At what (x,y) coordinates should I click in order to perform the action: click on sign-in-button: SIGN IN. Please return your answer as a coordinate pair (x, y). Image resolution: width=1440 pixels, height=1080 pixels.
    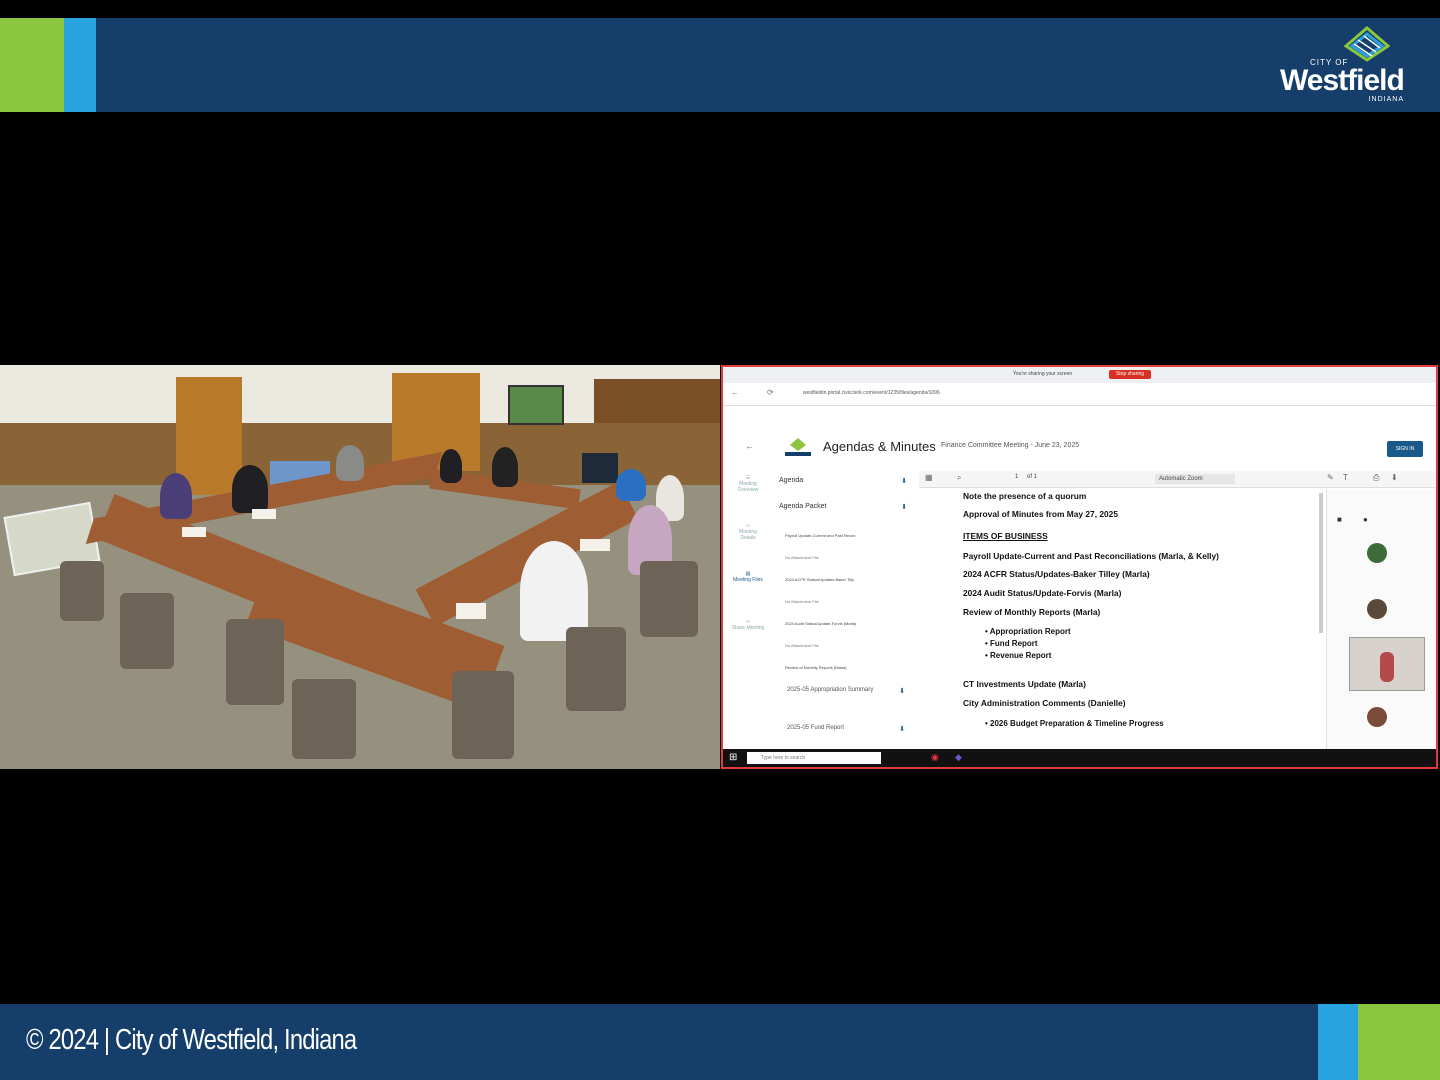
    Looking at the image, I should click on (1405, 449).